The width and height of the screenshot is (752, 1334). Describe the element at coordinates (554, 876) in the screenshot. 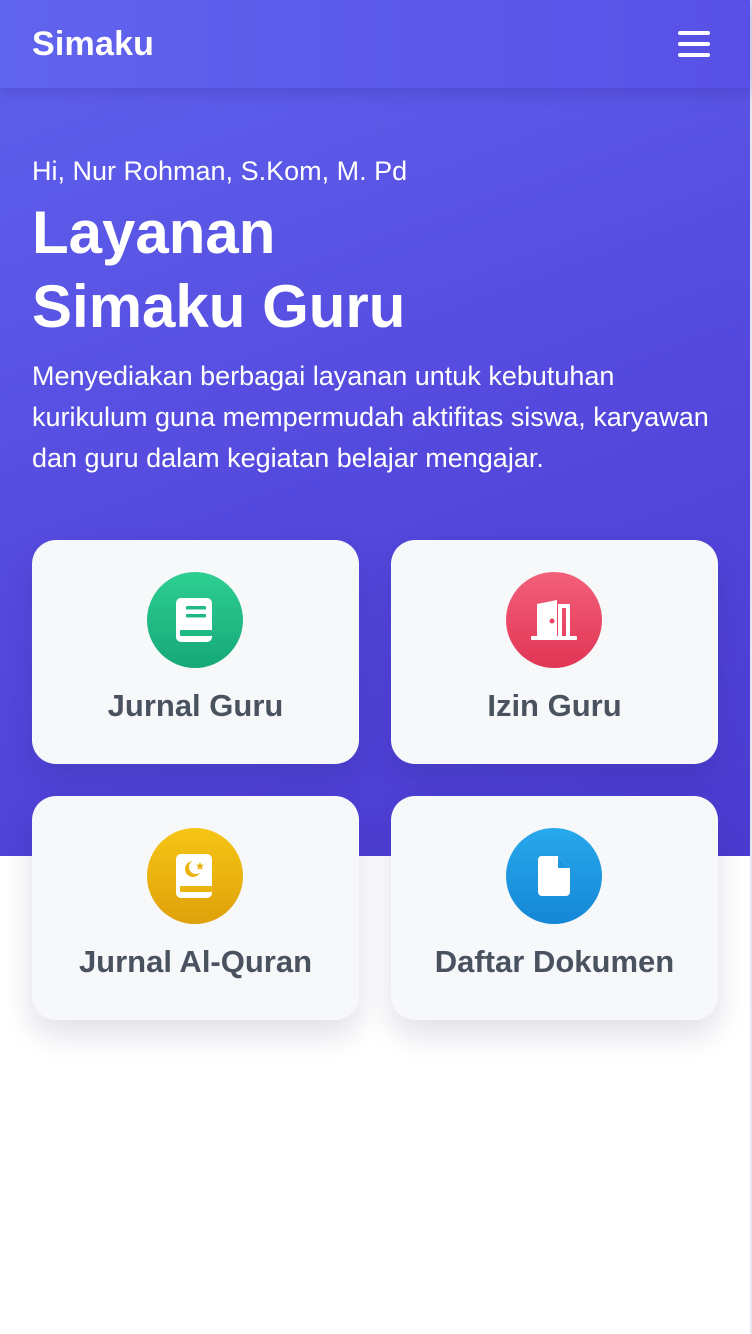

I see `document-icon` at that location.